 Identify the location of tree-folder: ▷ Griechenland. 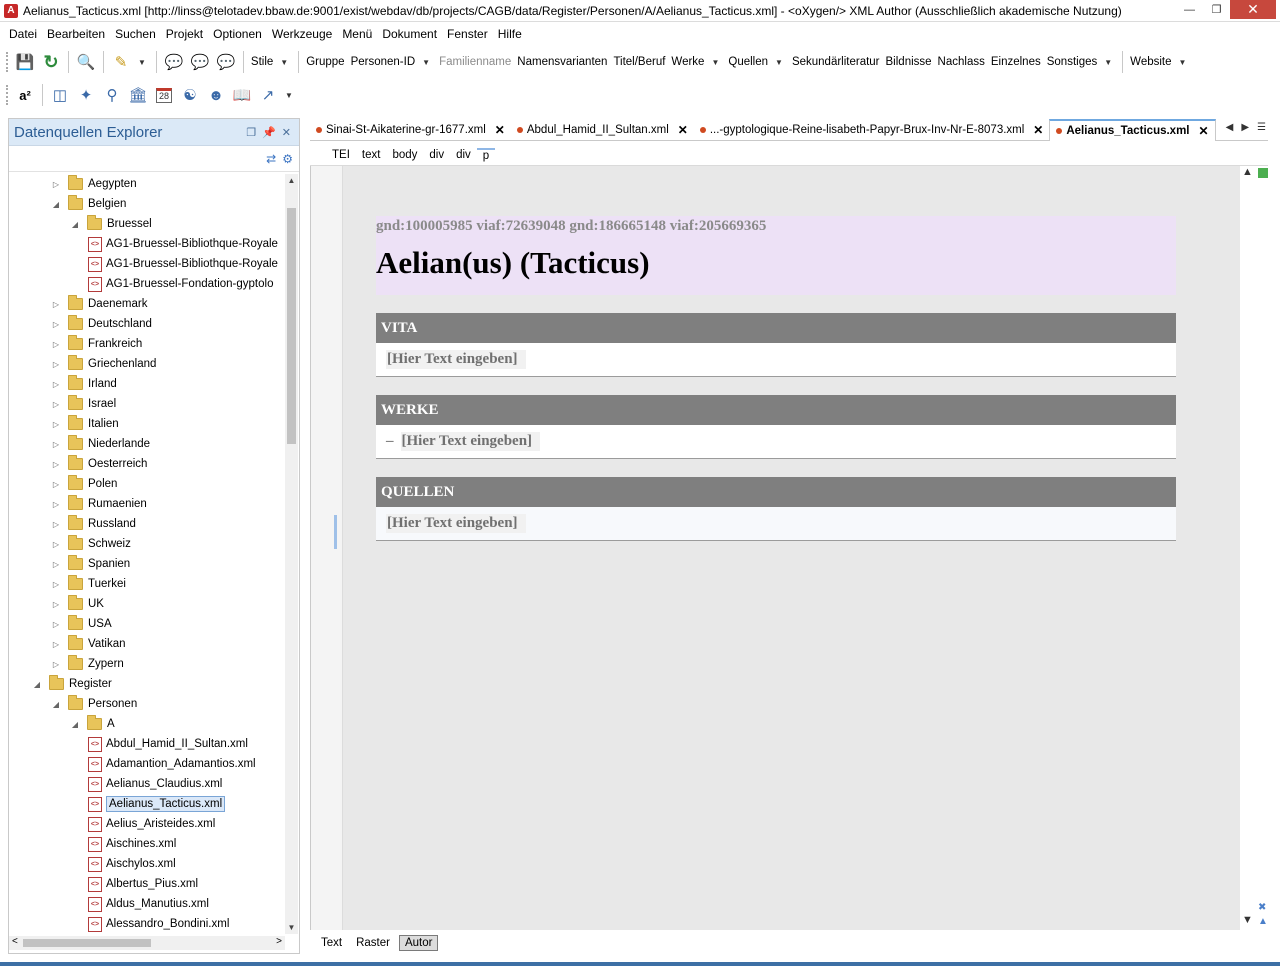
(103, 364).